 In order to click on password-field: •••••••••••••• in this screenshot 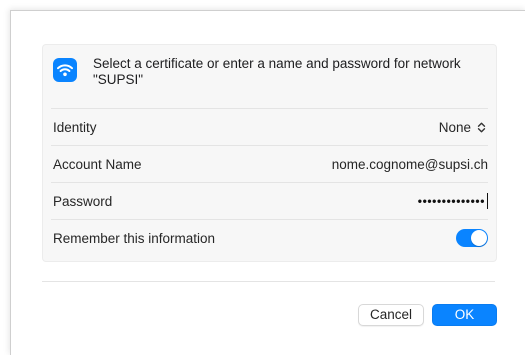, I will do `click(453, 201)`.